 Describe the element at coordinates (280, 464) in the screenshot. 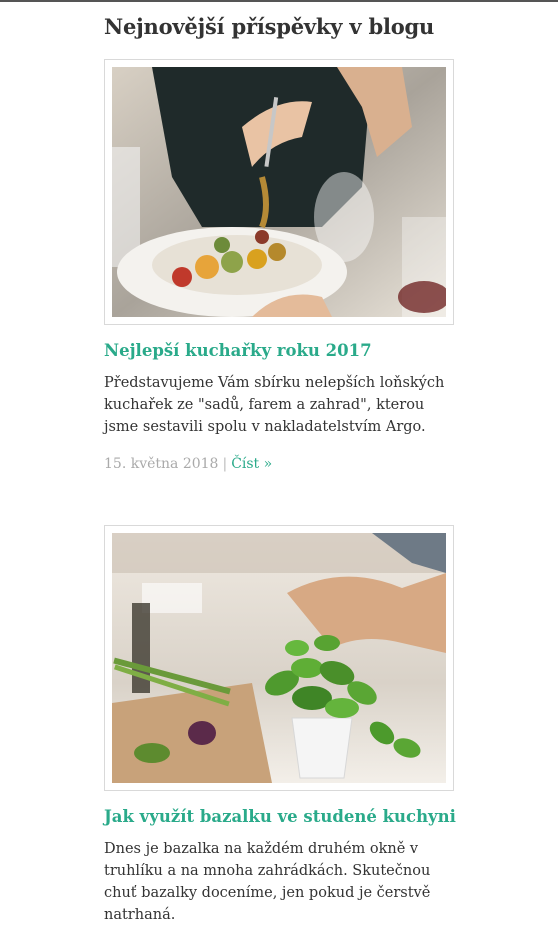

I see `post-meta: 15. května 2018 | Číst »` at that location.